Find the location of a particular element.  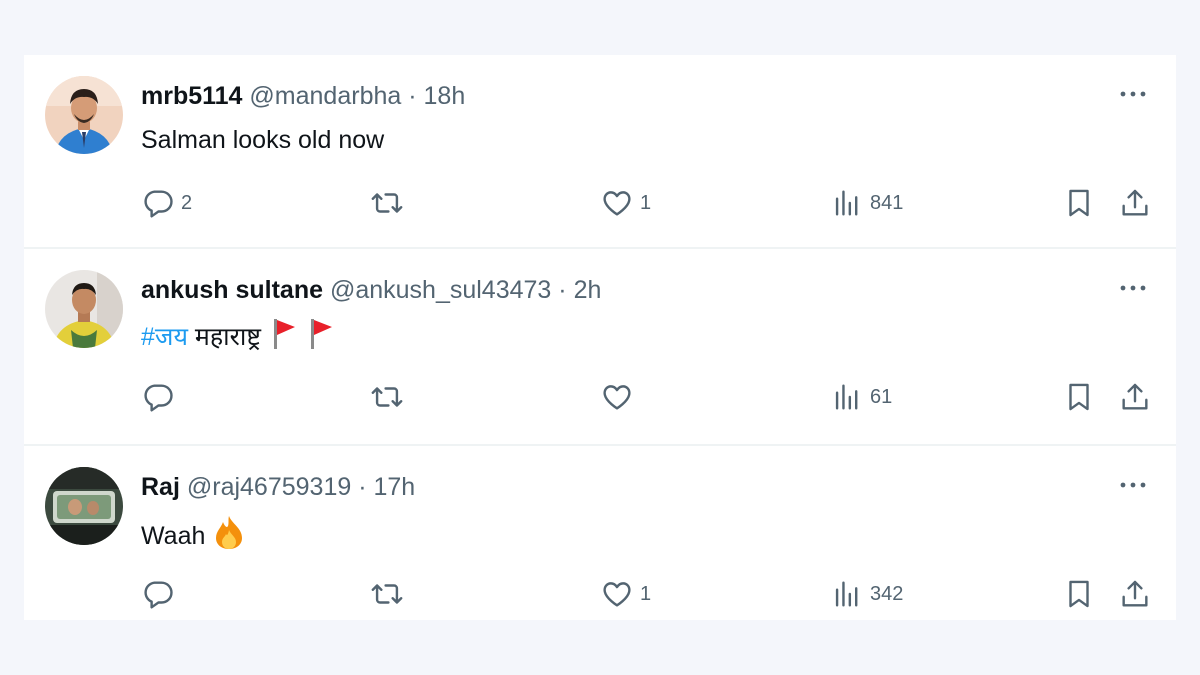

tweet-header: ankush sultane @ankush_sul43473 · 2h is located at coordinates (371, 290).